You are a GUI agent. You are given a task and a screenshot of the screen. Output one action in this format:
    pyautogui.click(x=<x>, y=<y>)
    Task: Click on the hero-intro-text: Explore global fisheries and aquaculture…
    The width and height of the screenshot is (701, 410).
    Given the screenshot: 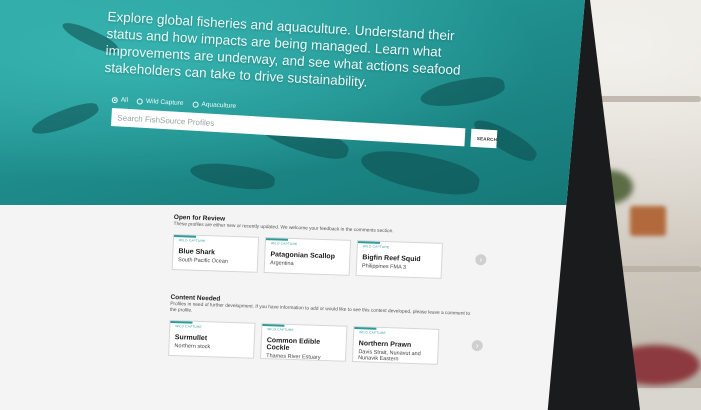 What is the action you would take?
    pyautogui.click(x=282, y=49)
    